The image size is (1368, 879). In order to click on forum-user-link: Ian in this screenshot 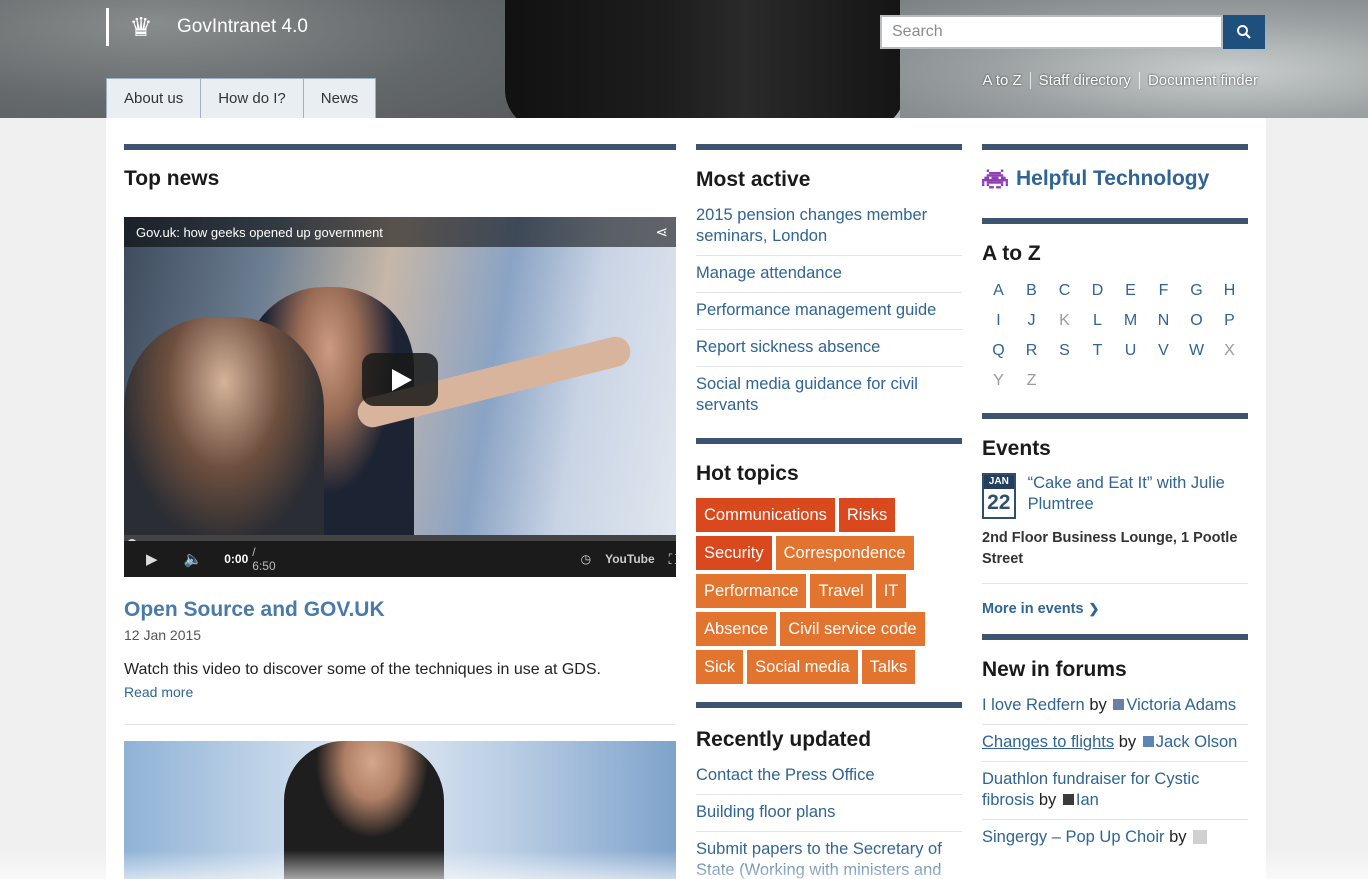, I will do `click(1087, 800)`.